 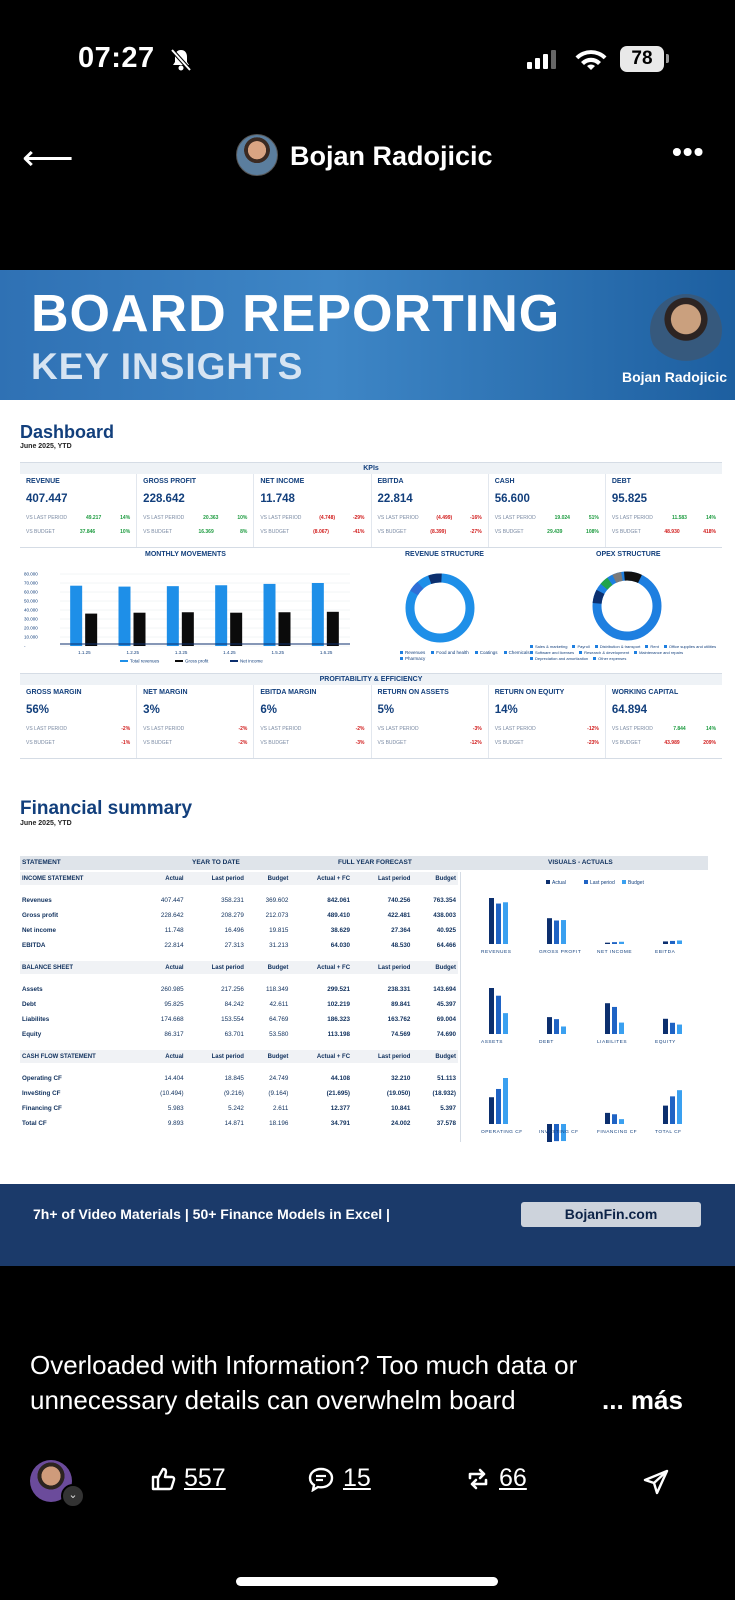 What do you see at coordinates (31, 592) in the screenshot?
I see `y-tick-label: 60.000` at bounding box center [31, 592].